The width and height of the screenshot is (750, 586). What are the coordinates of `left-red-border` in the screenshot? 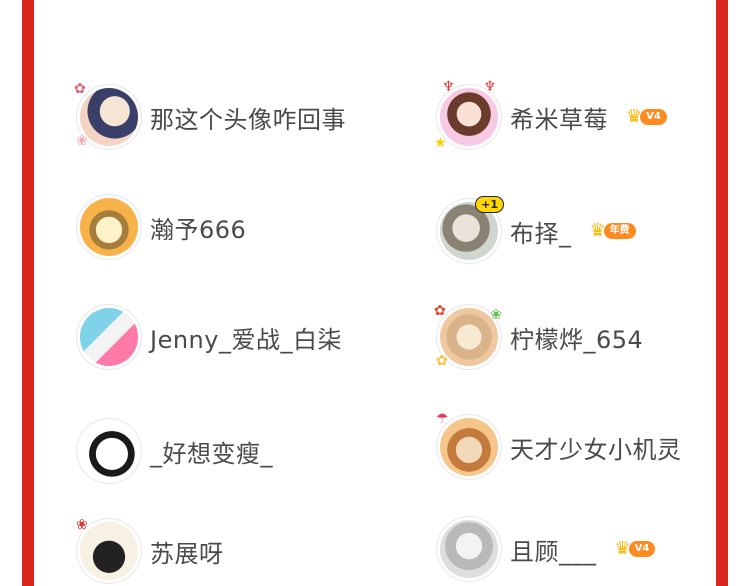 It's located at (28, 293).